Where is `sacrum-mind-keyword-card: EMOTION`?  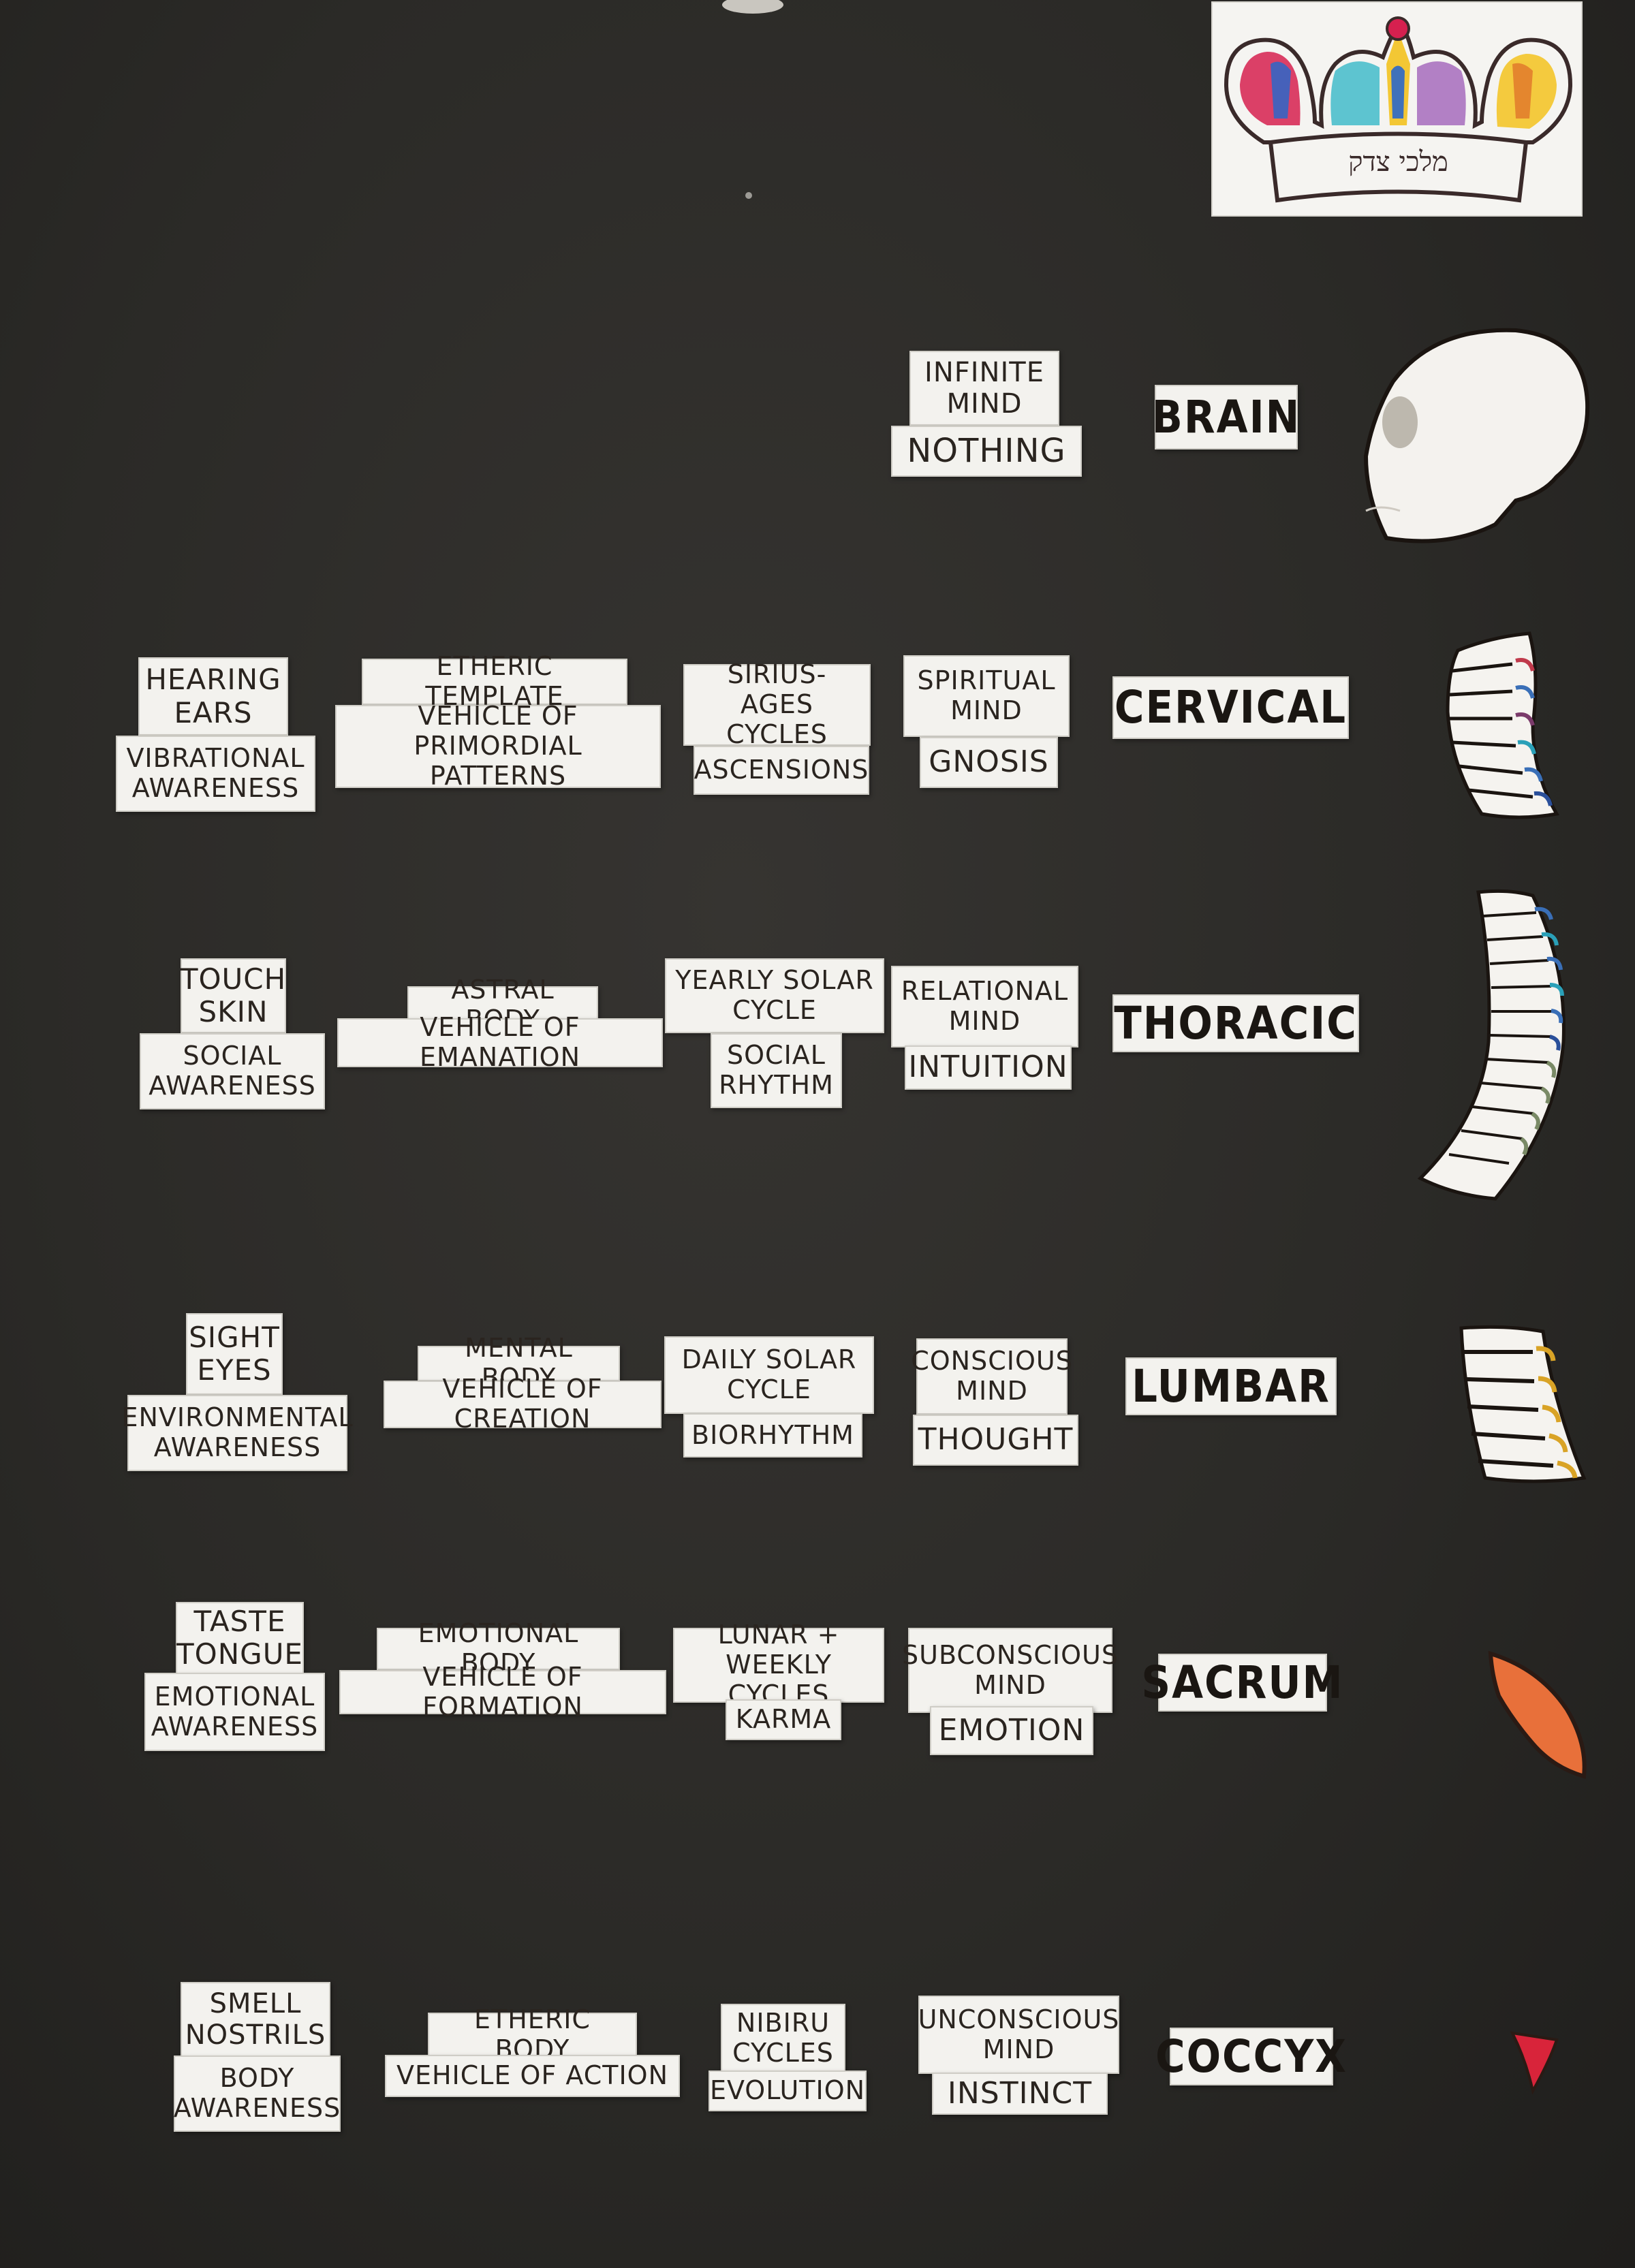 sacrum-mind-keyword-card: EMOTION is located at coordinates (1012, 1730).